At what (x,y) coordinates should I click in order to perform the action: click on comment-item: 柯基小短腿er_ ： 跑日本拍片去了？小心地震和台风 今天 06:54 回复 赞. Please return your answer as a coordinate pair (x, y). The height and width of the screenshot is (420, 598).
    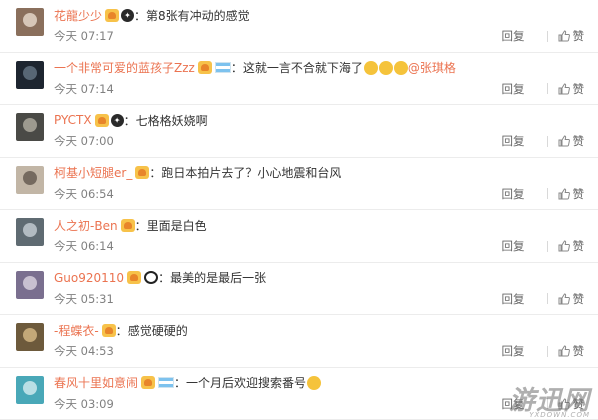
    Looking at the image, I should click on (299, 184).